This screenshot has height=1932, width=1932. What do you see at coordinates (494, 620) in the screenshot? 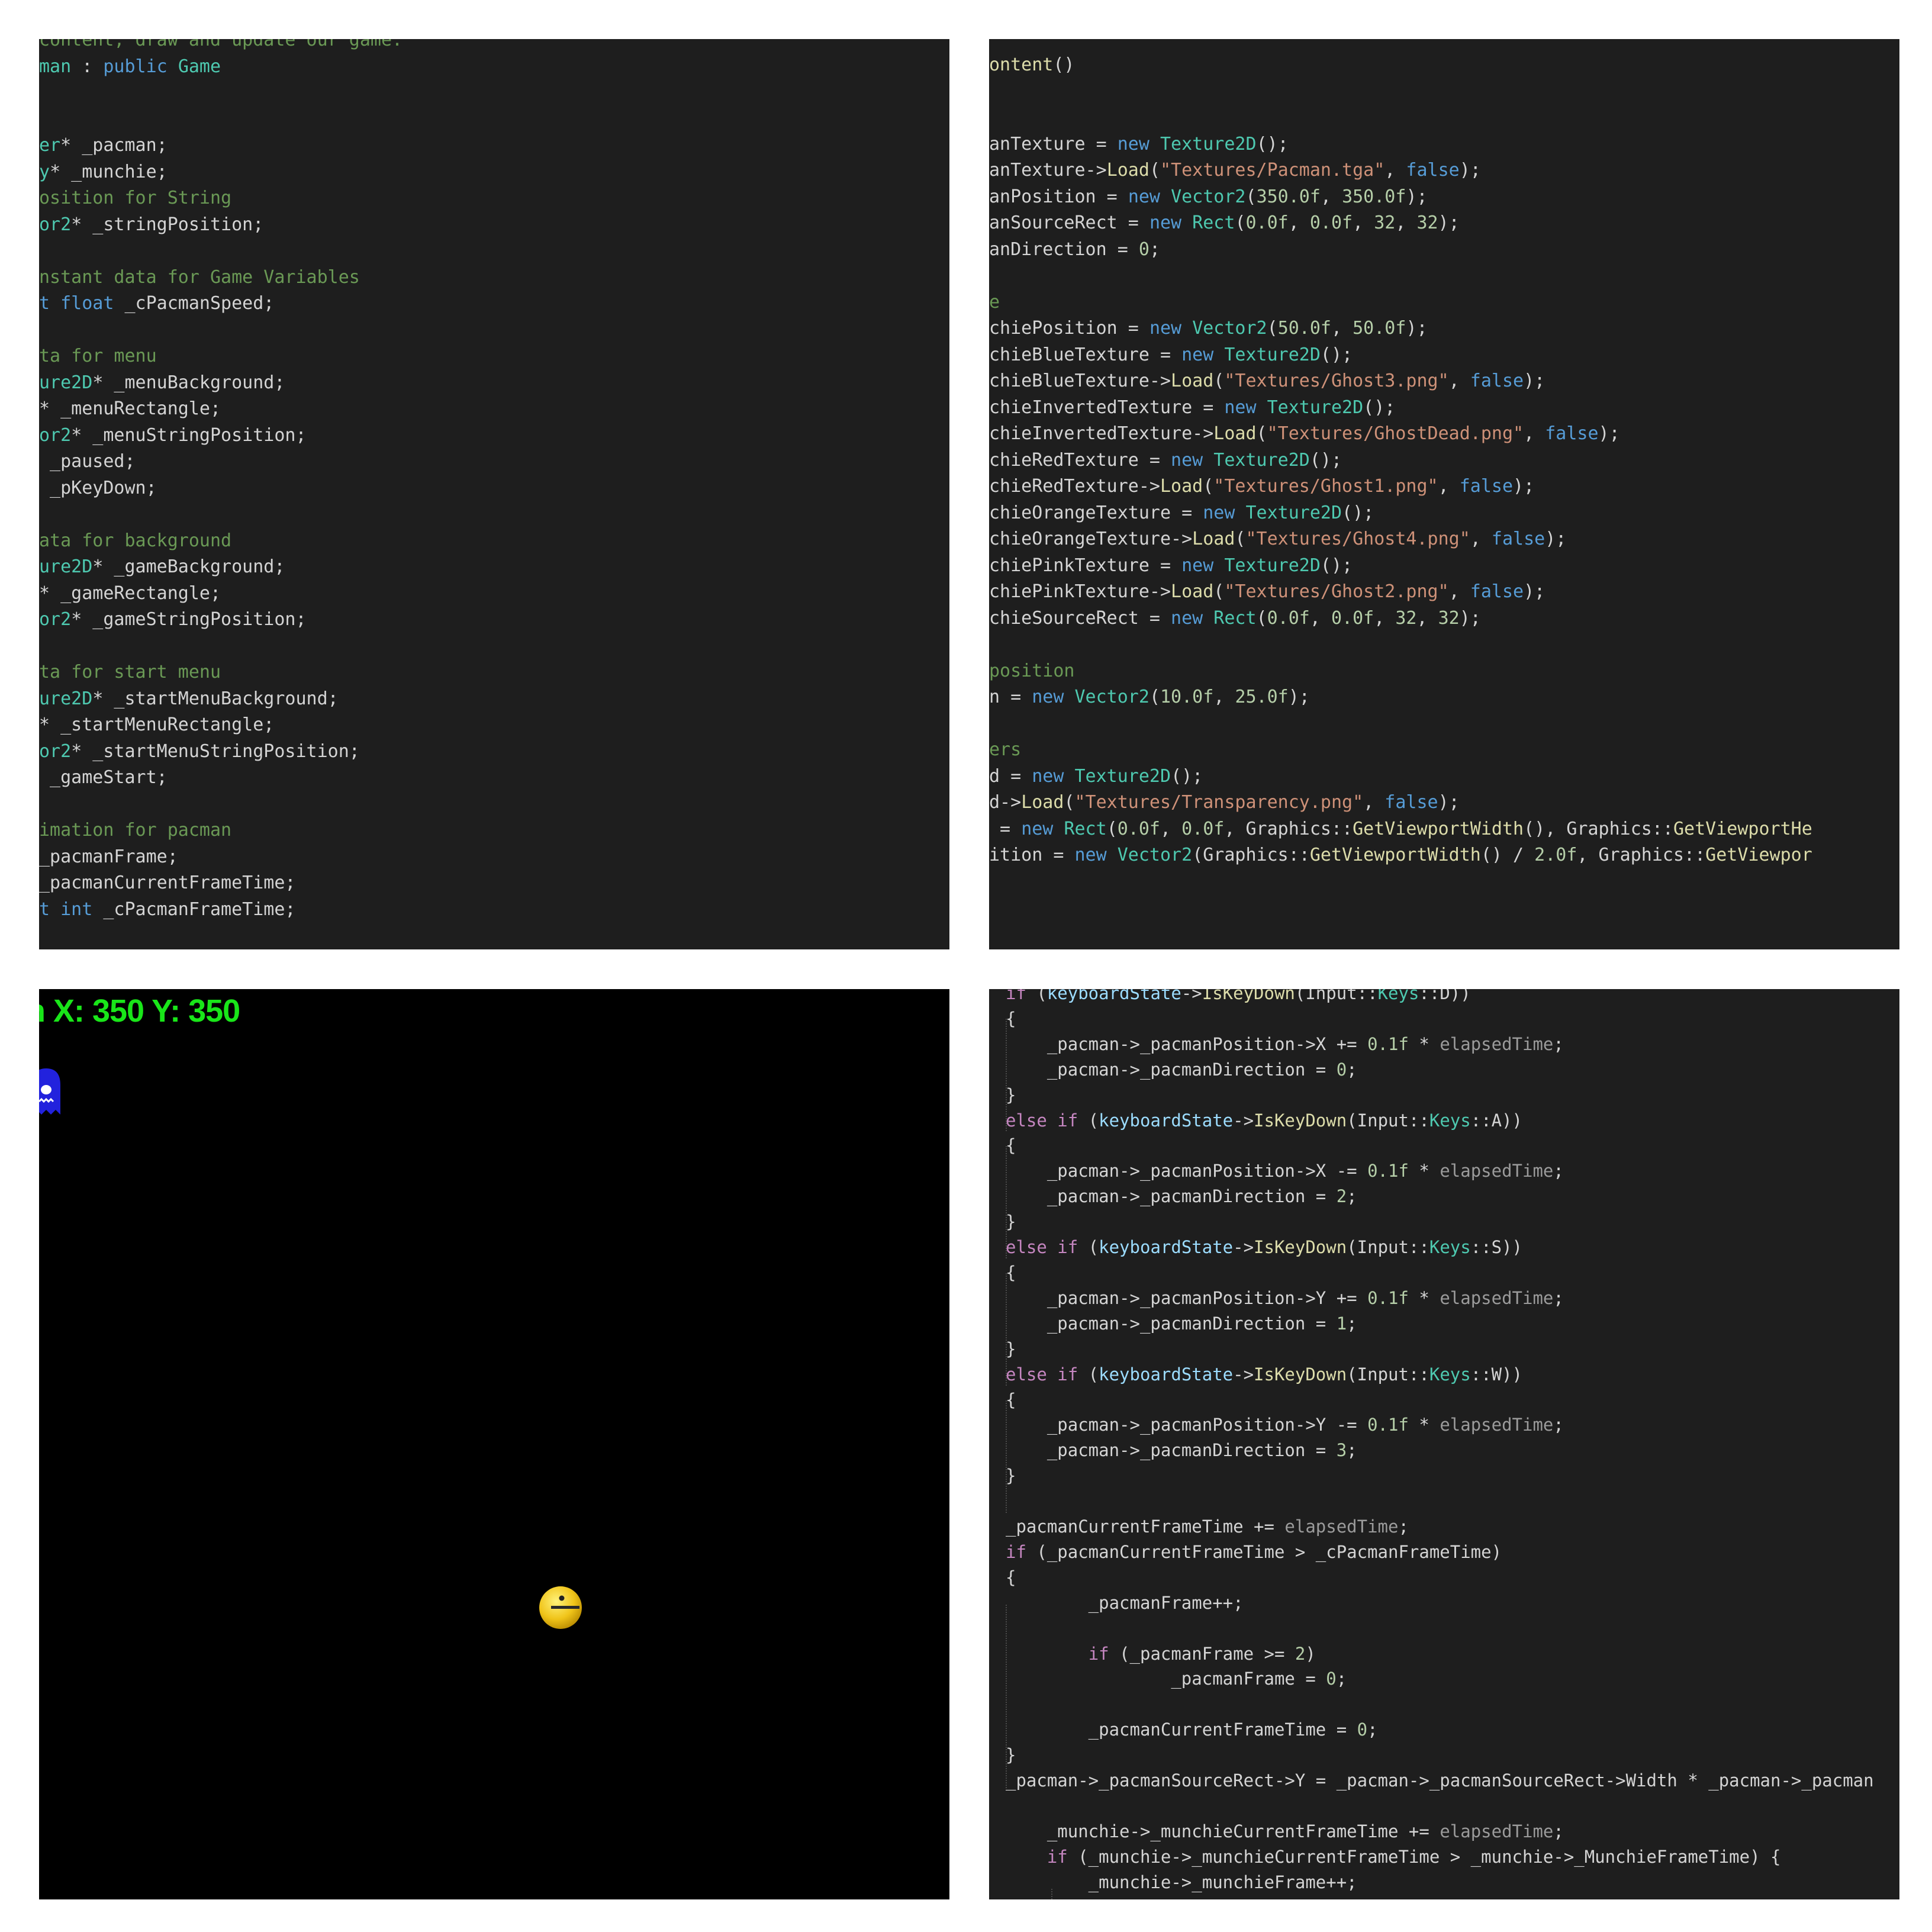
I see `code-line: or2* _gameStringPosition;` at bounding box center [494, 620].